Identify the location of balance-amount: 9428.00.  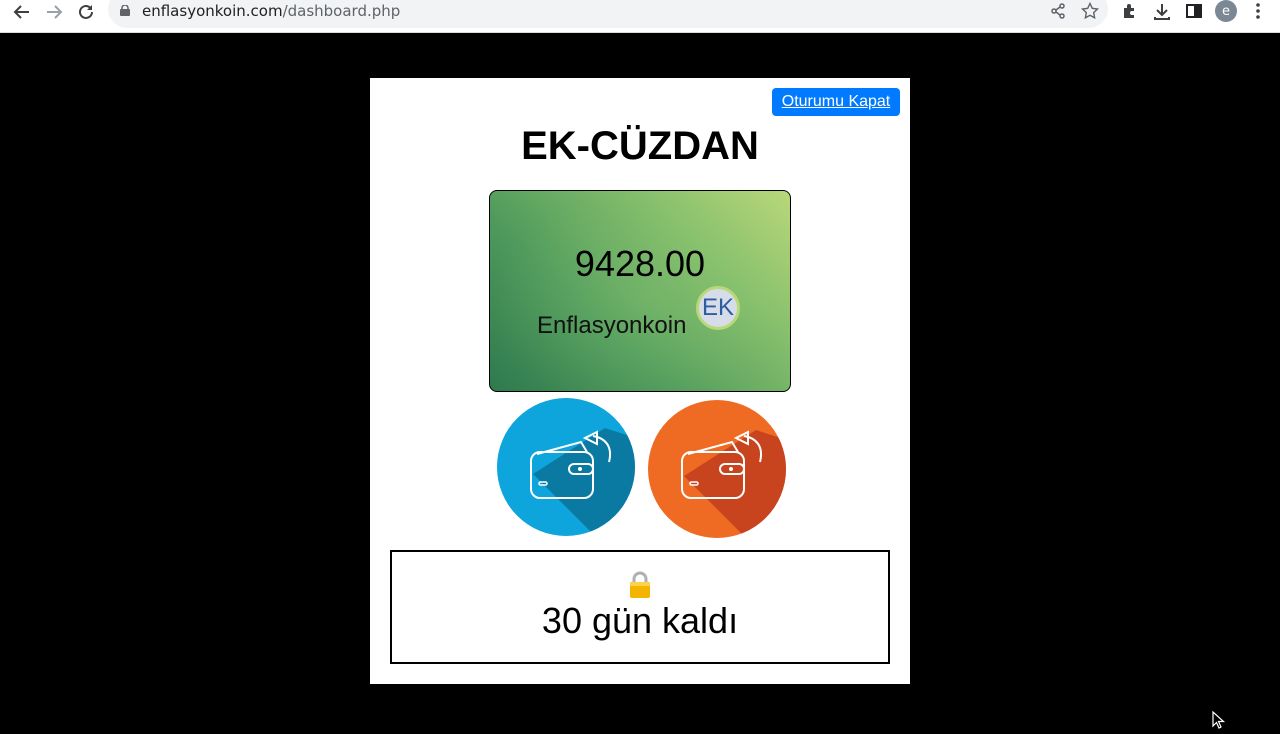
(640, 263).